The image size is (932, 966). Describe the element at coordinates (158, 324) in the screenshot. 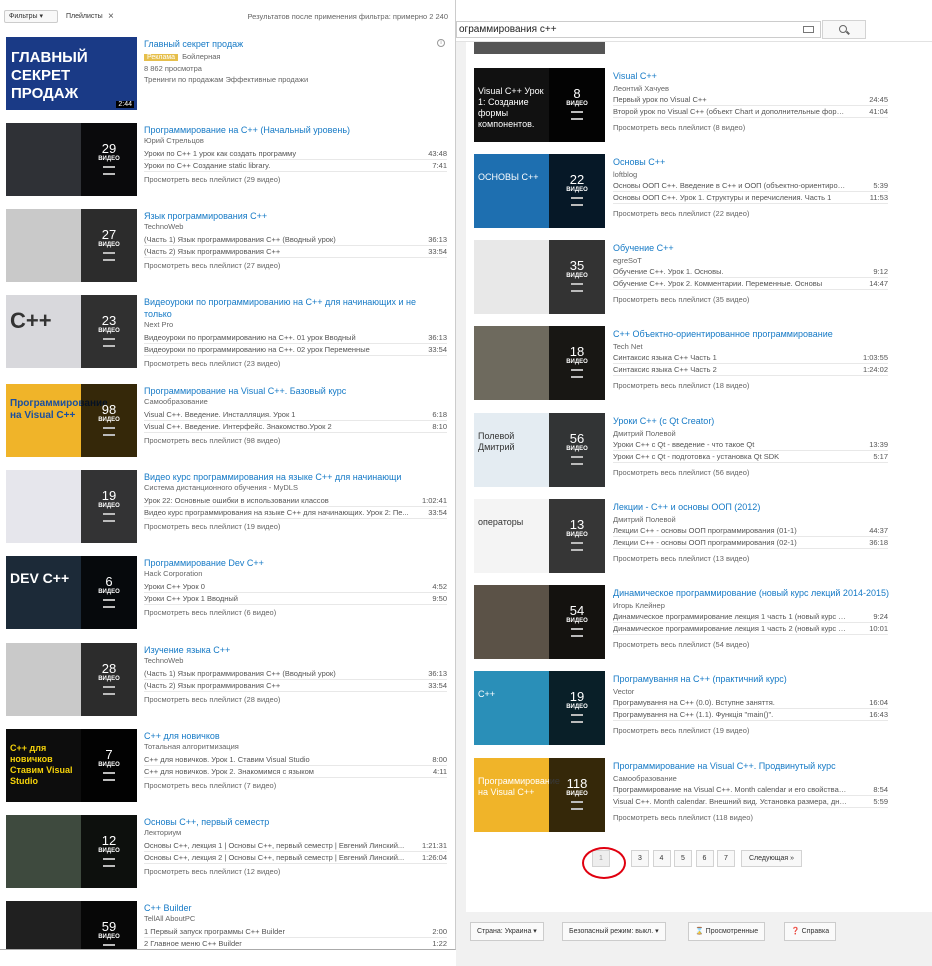

I see `channel-name: Next Pro` at that location.